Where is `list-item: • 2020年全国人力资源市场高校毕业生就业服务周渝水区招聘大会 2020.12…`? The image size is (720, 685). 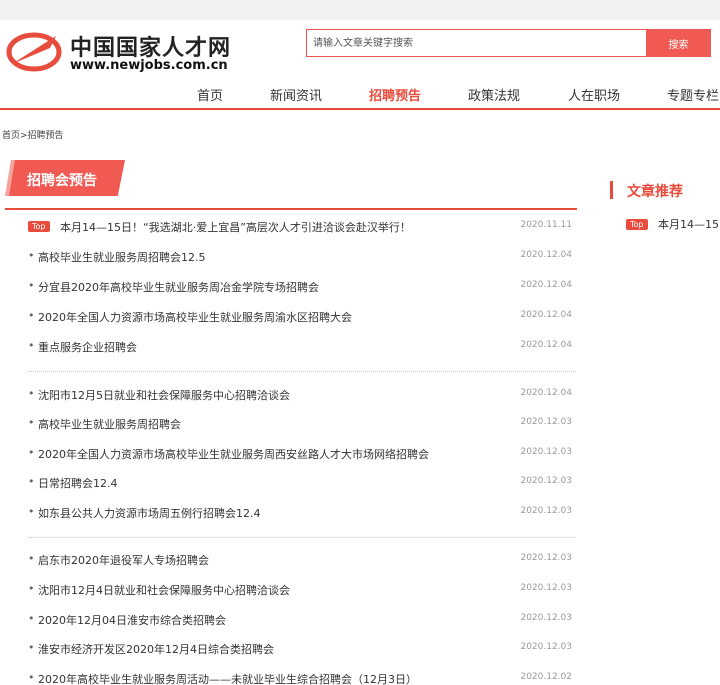 list-item: • 2020年全国人力资源市场高校毕业生就业服务周渝水区招聘大会 2020.12… is located at coordinates (302, 316).